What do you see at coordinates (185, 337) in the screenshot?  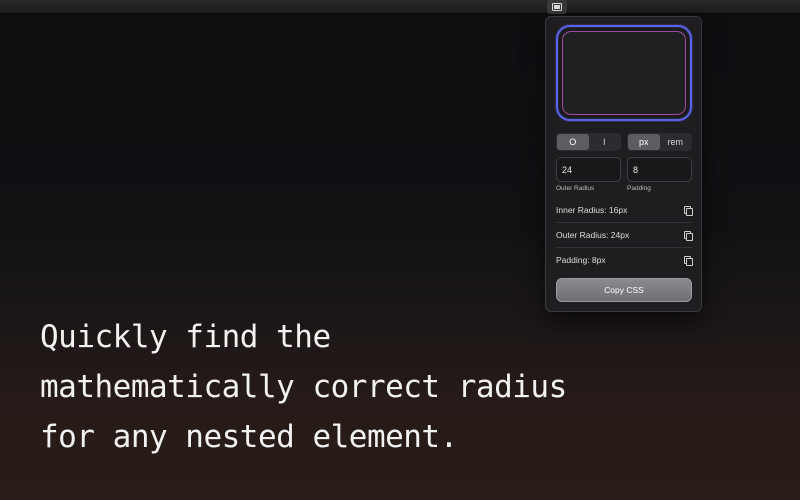 I see `tagline-line: Quickly find the` at bounding box center [185, 337].